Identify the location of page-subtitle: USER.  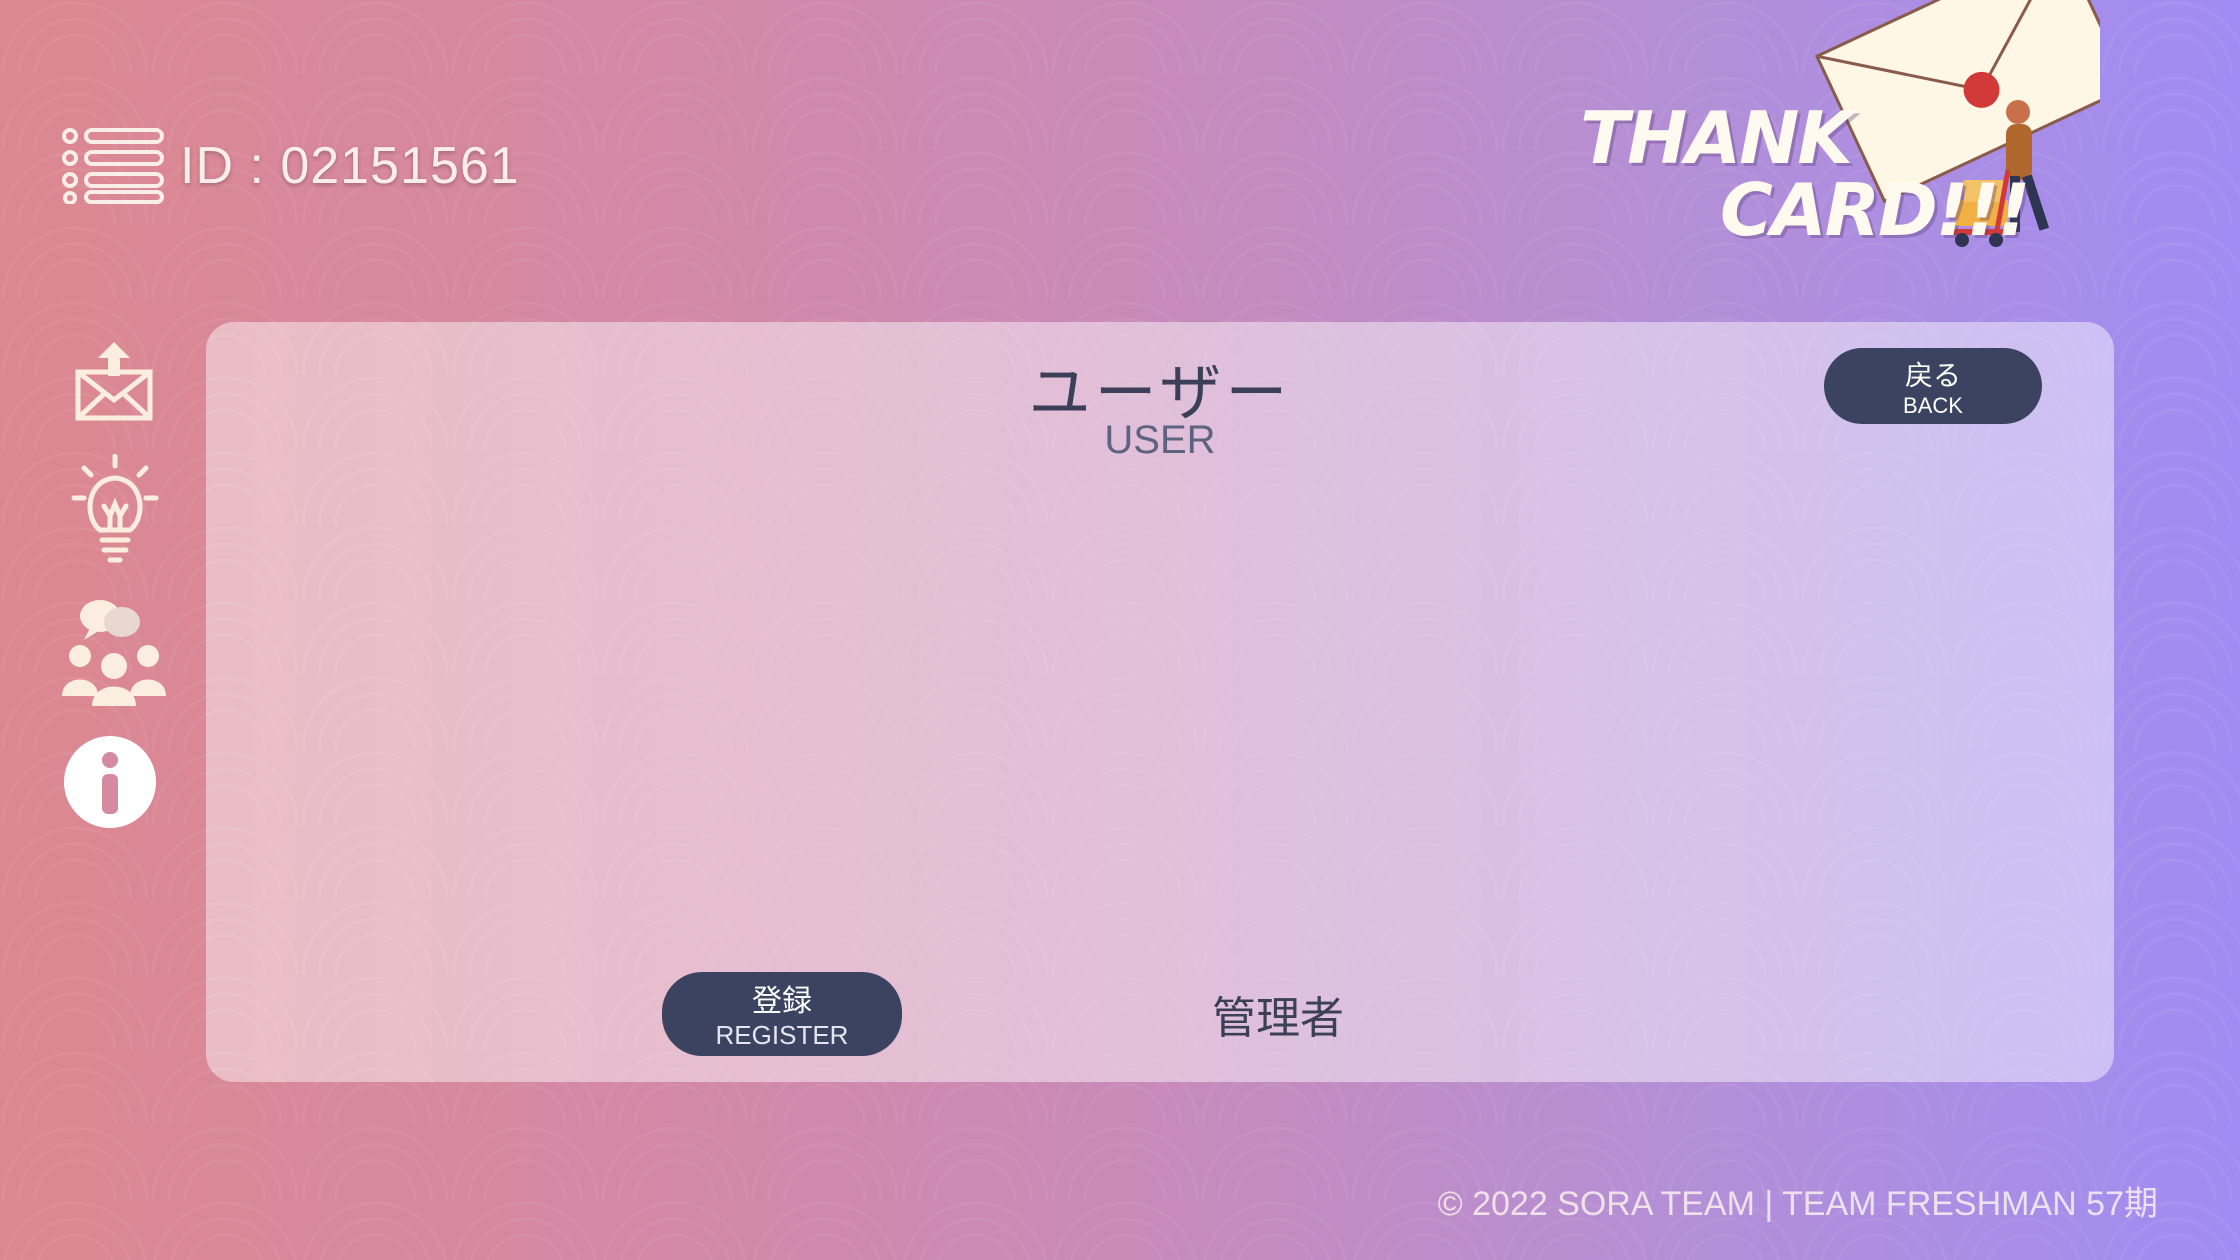
(1160, 440).